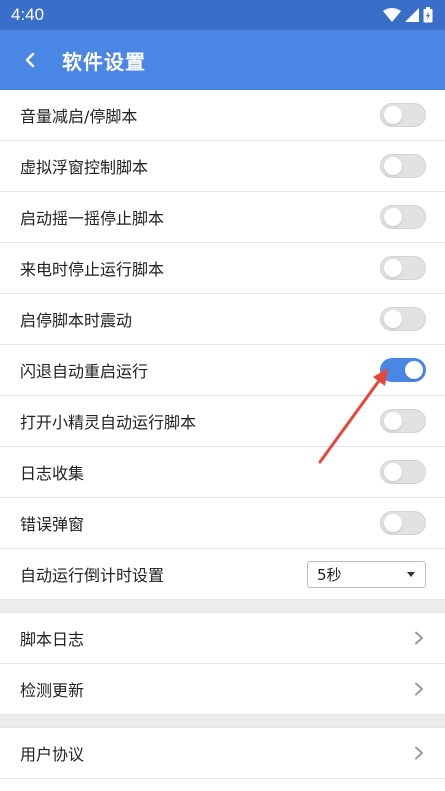 The image size is (445, 791). What do you see at coordinates (392, 15) in the screenshot?
I see `wifi-icon` at bounding box center [392, 15].